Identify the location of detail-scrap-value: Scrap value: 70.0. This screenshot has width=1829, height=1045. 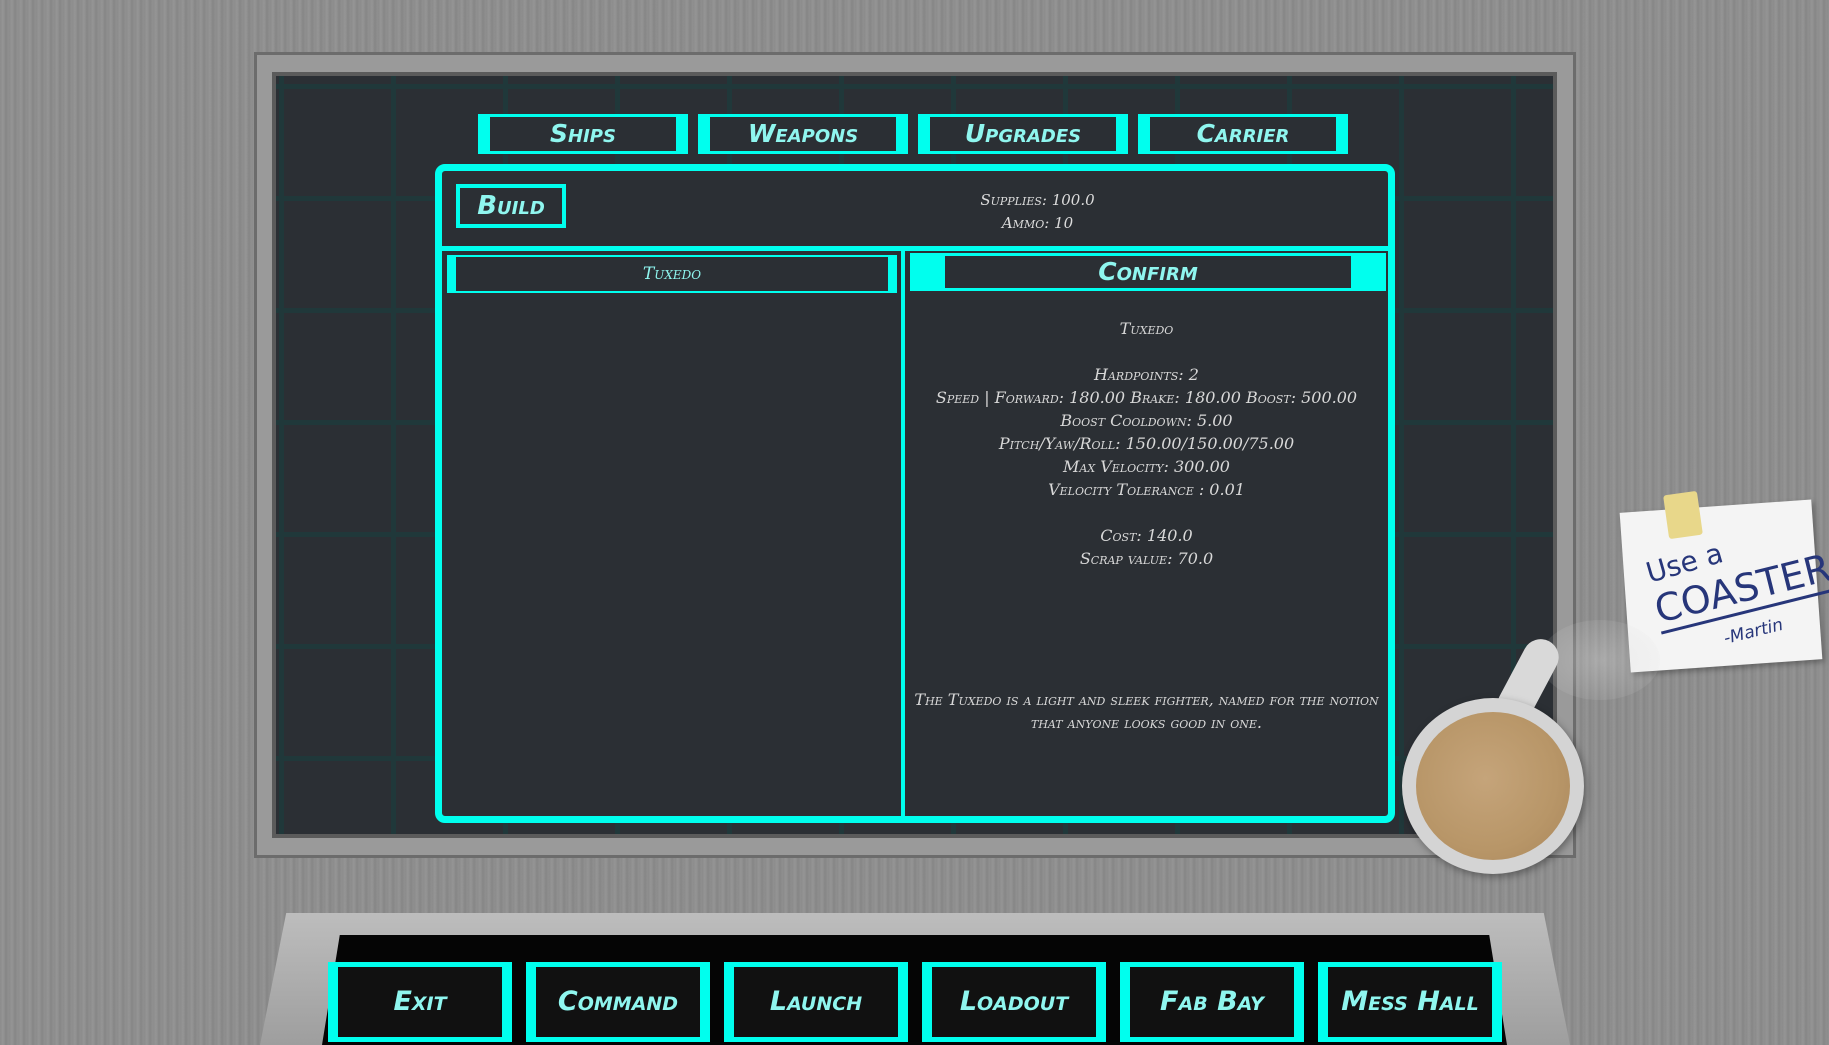
(1146, 558).